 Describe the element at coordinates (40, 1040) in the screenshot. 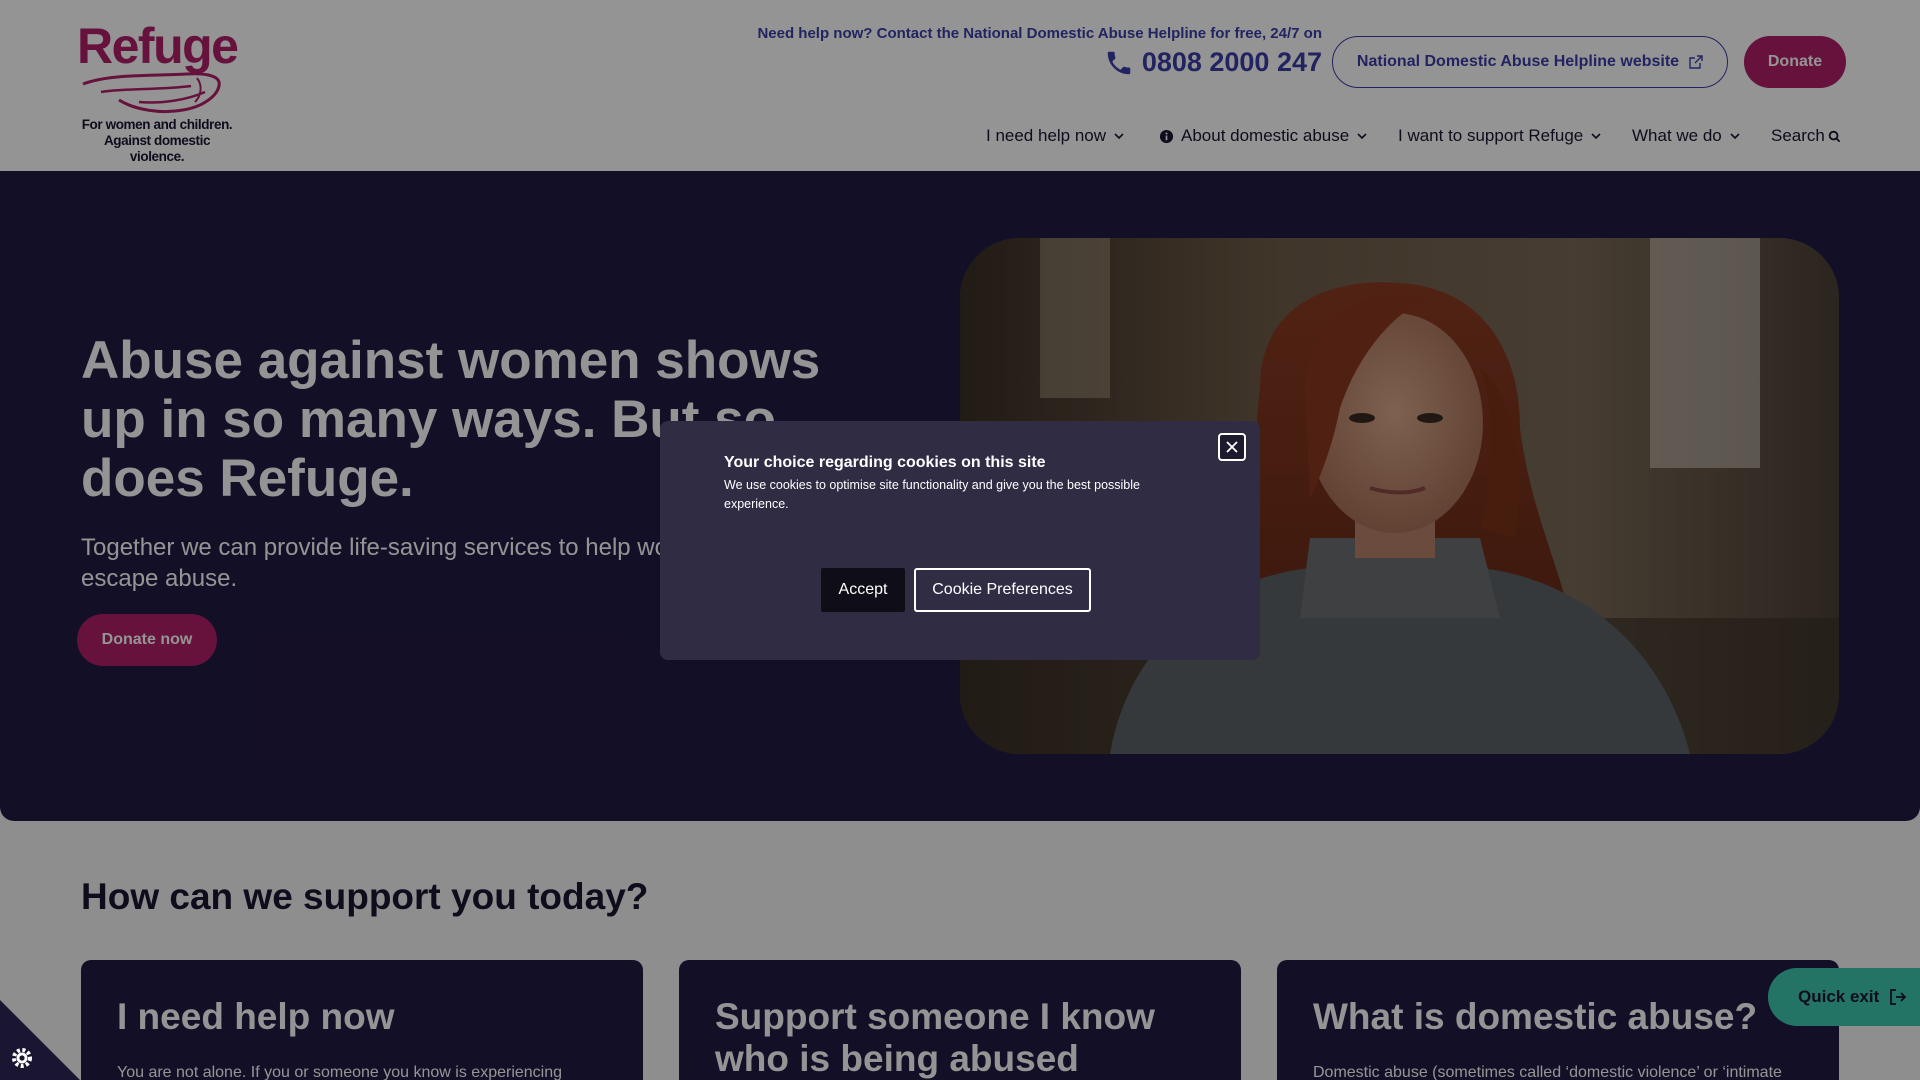

I see `cookie-settings-button` at that location.